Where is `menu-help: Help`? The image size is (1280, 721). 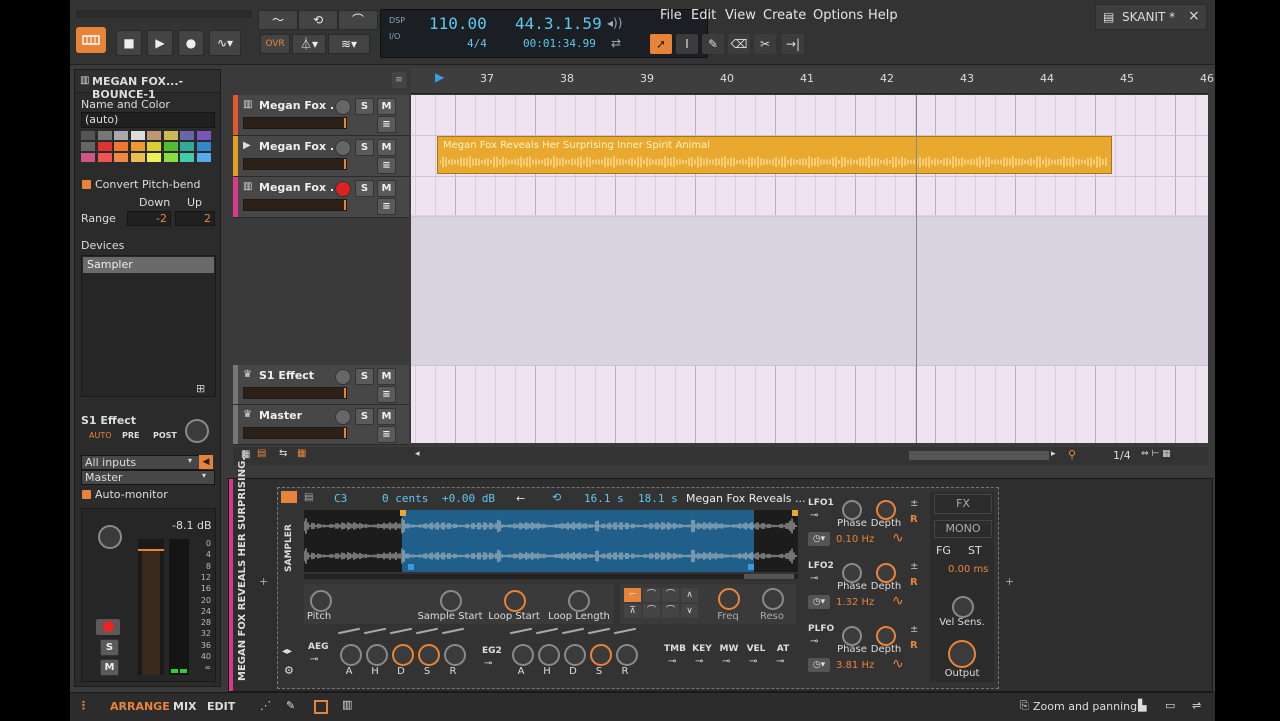
menu-help: Help is located at coordinates (883, 15).